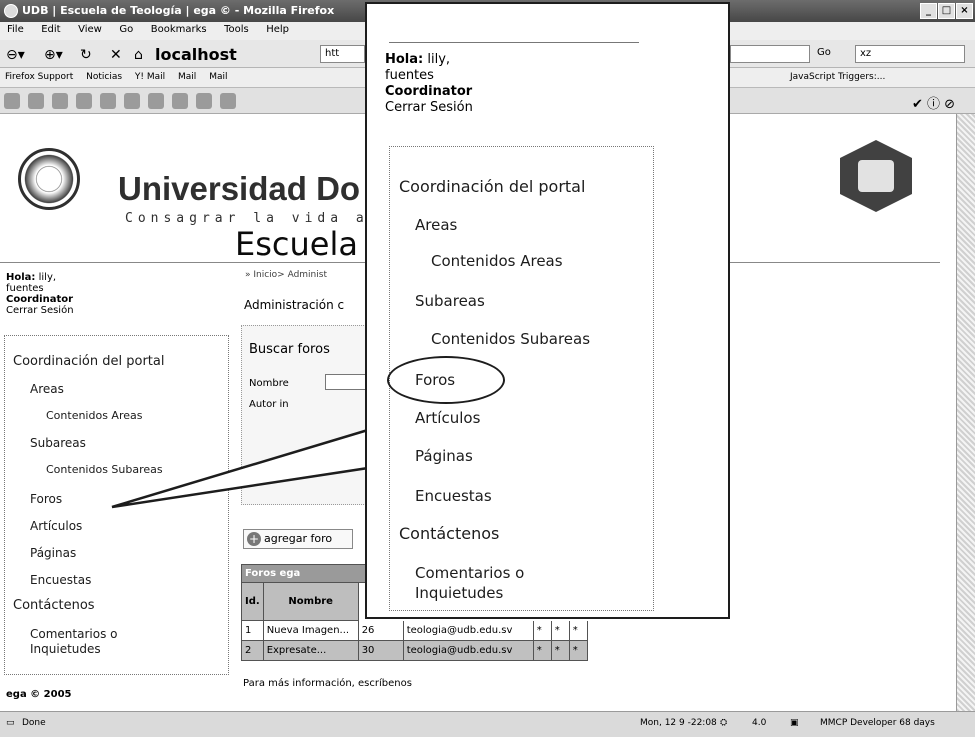 The height and width of the screenshot is (737, 975). What do you see at coordinates (404, 59) in the screenshot?
I see `zoom-greeting-label: Hola:` at bounding box center [404, 59].